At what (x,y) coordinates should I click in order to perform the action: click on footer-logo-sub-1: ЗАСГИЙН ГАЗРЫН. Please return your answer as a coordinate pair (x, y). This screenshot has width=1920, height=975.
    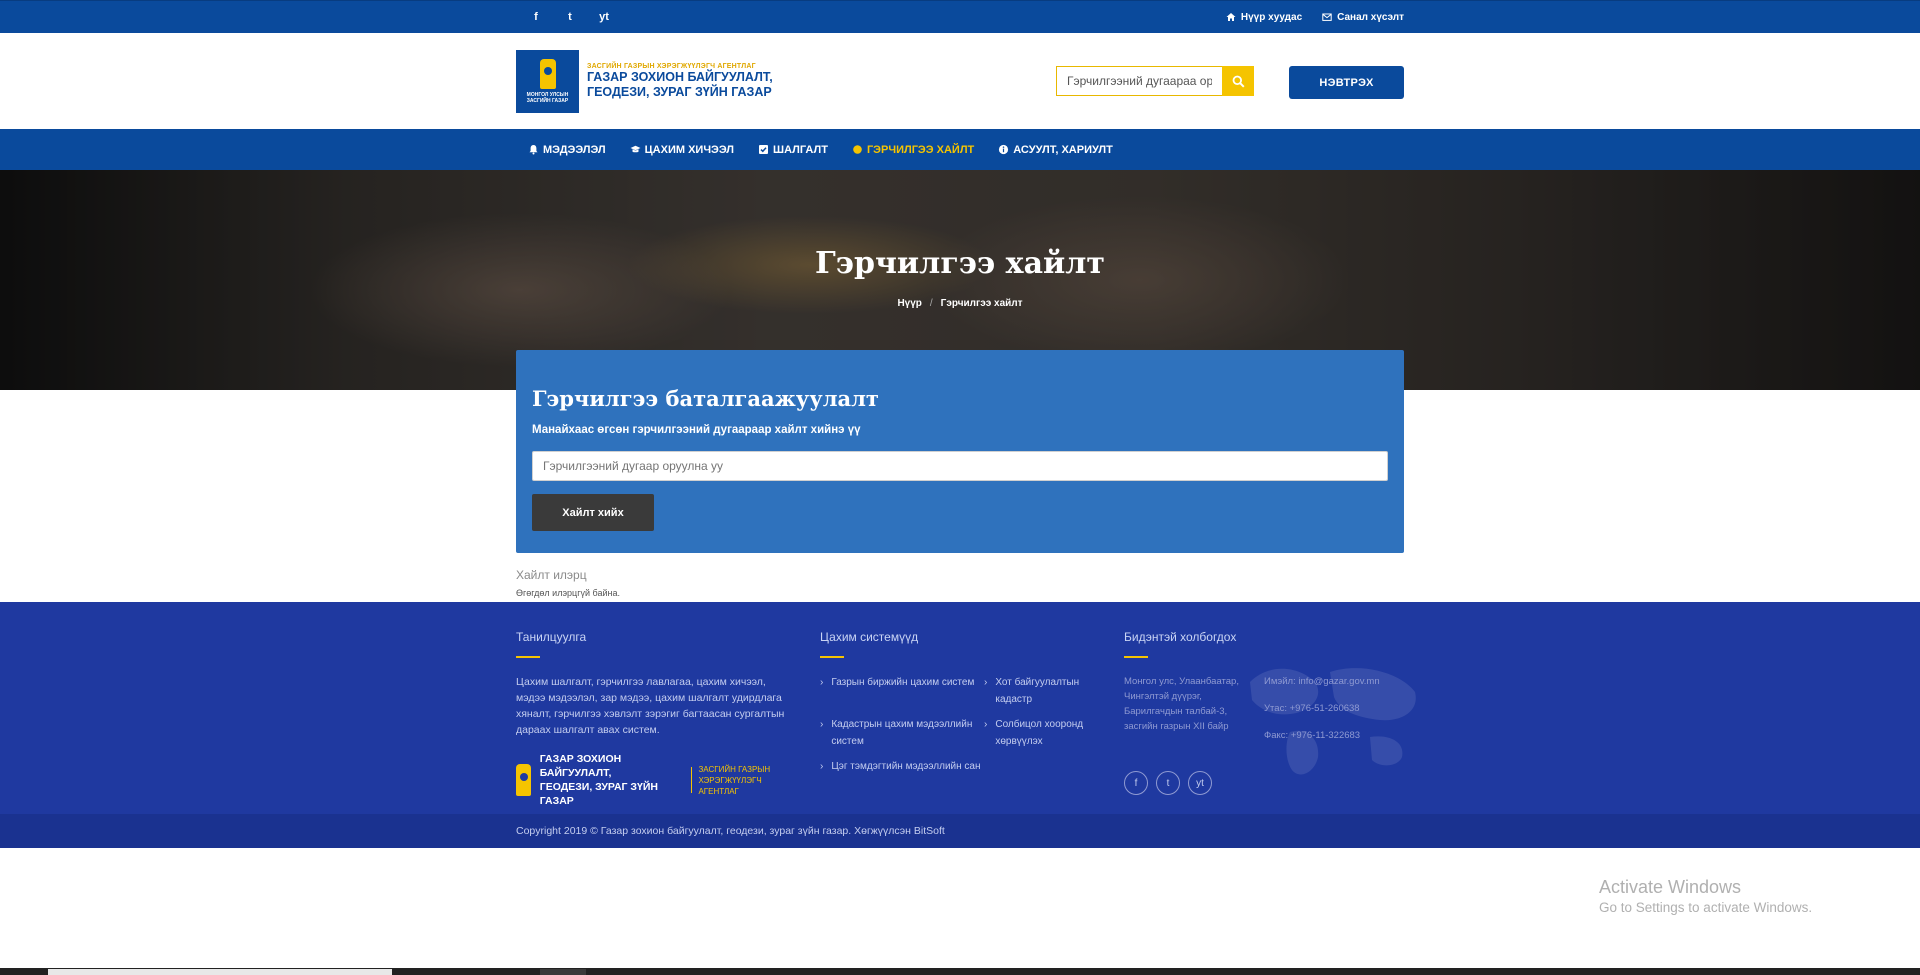
    Looking at the image, I should click on (734, 769).